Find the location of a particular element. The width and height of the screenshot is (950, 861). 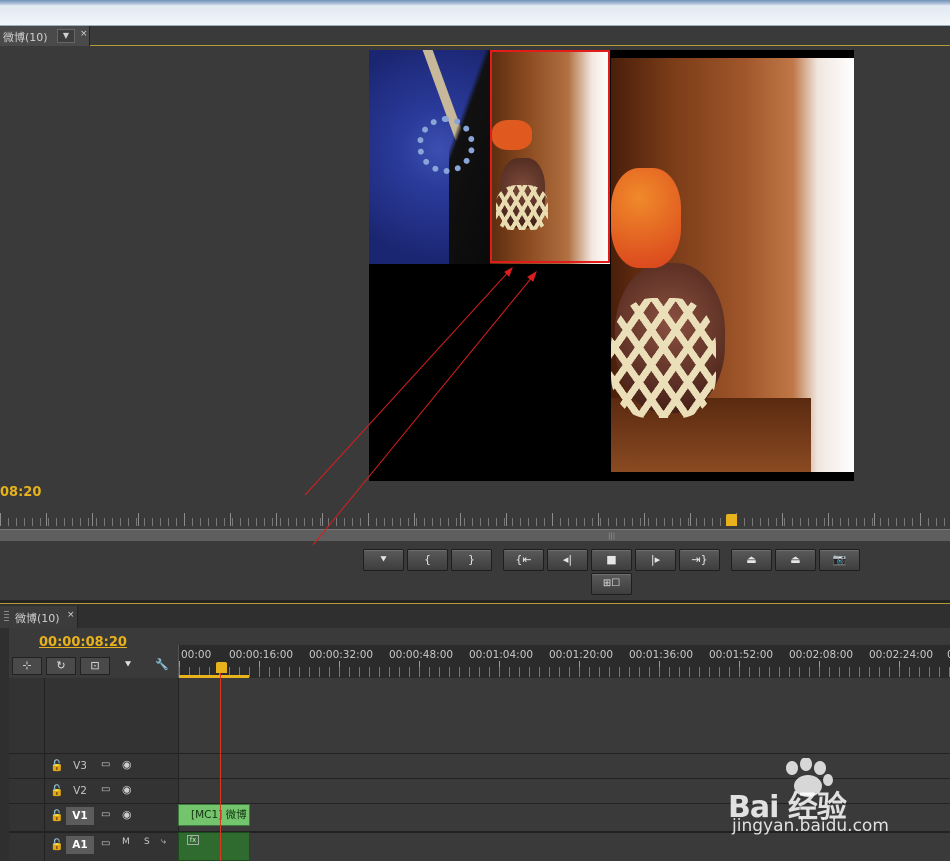

multicam-angle-2-image is located at coordinates (550, 157).